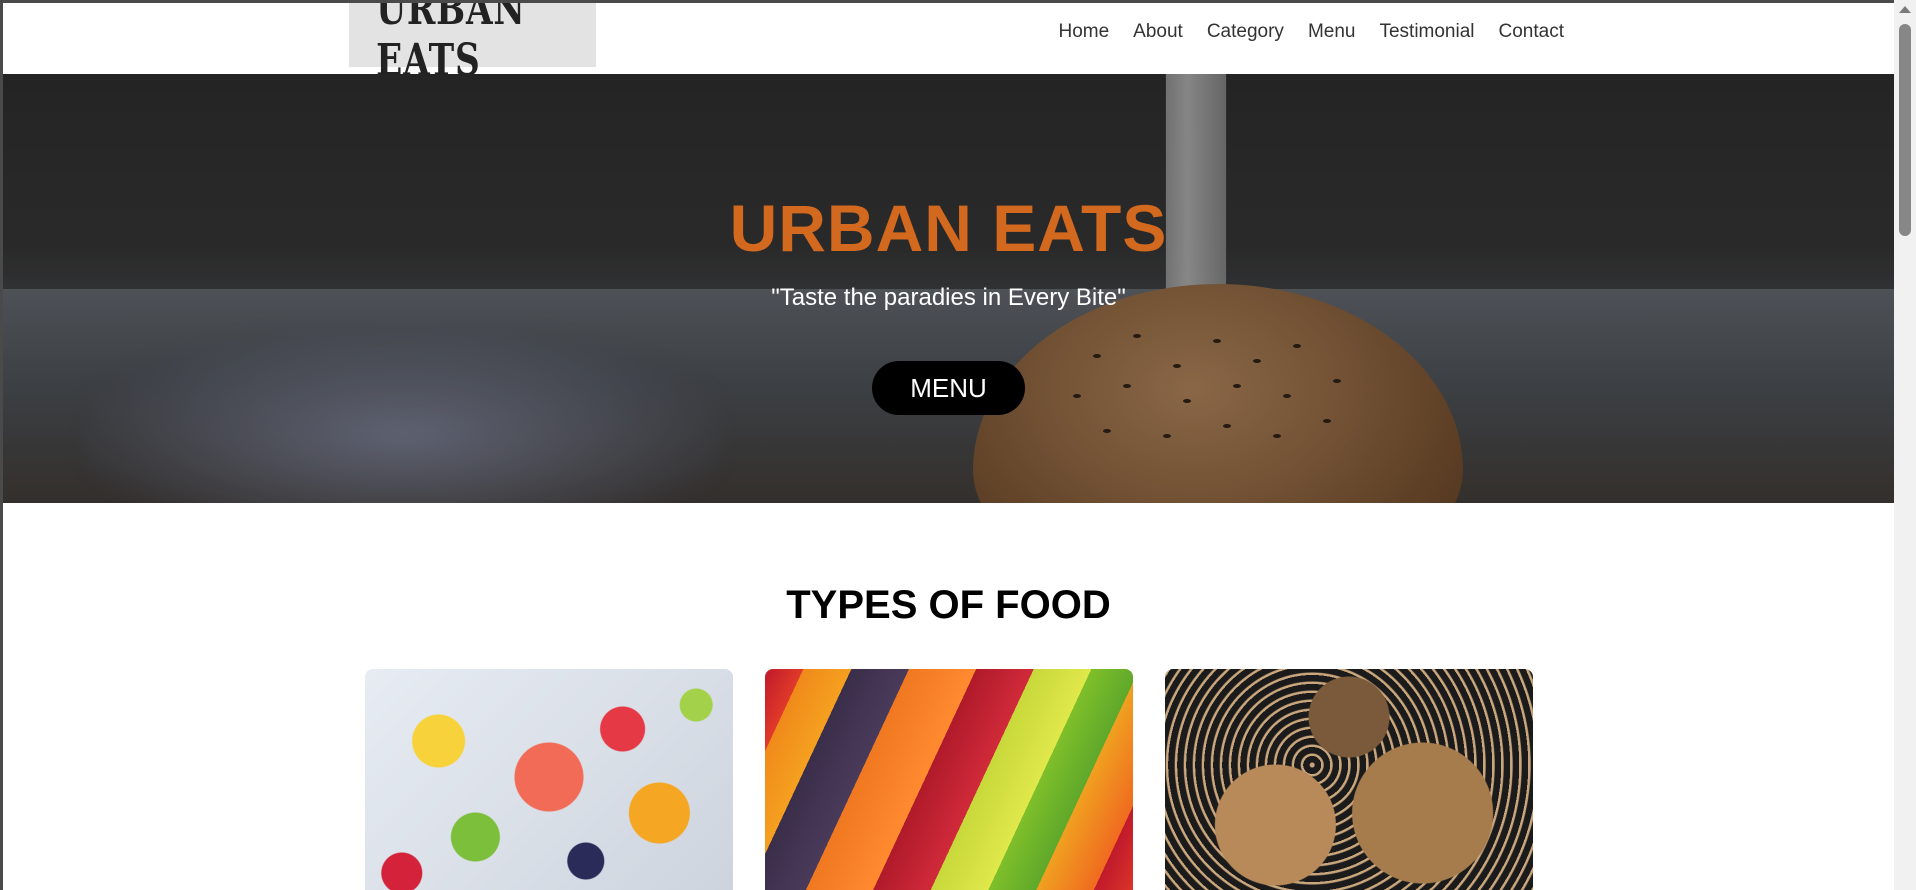 This screenshot has height=890, width=1916. Describe the element at coordinates (949, 779) in the screenshot. I see `food-card-vegetables` at that location.